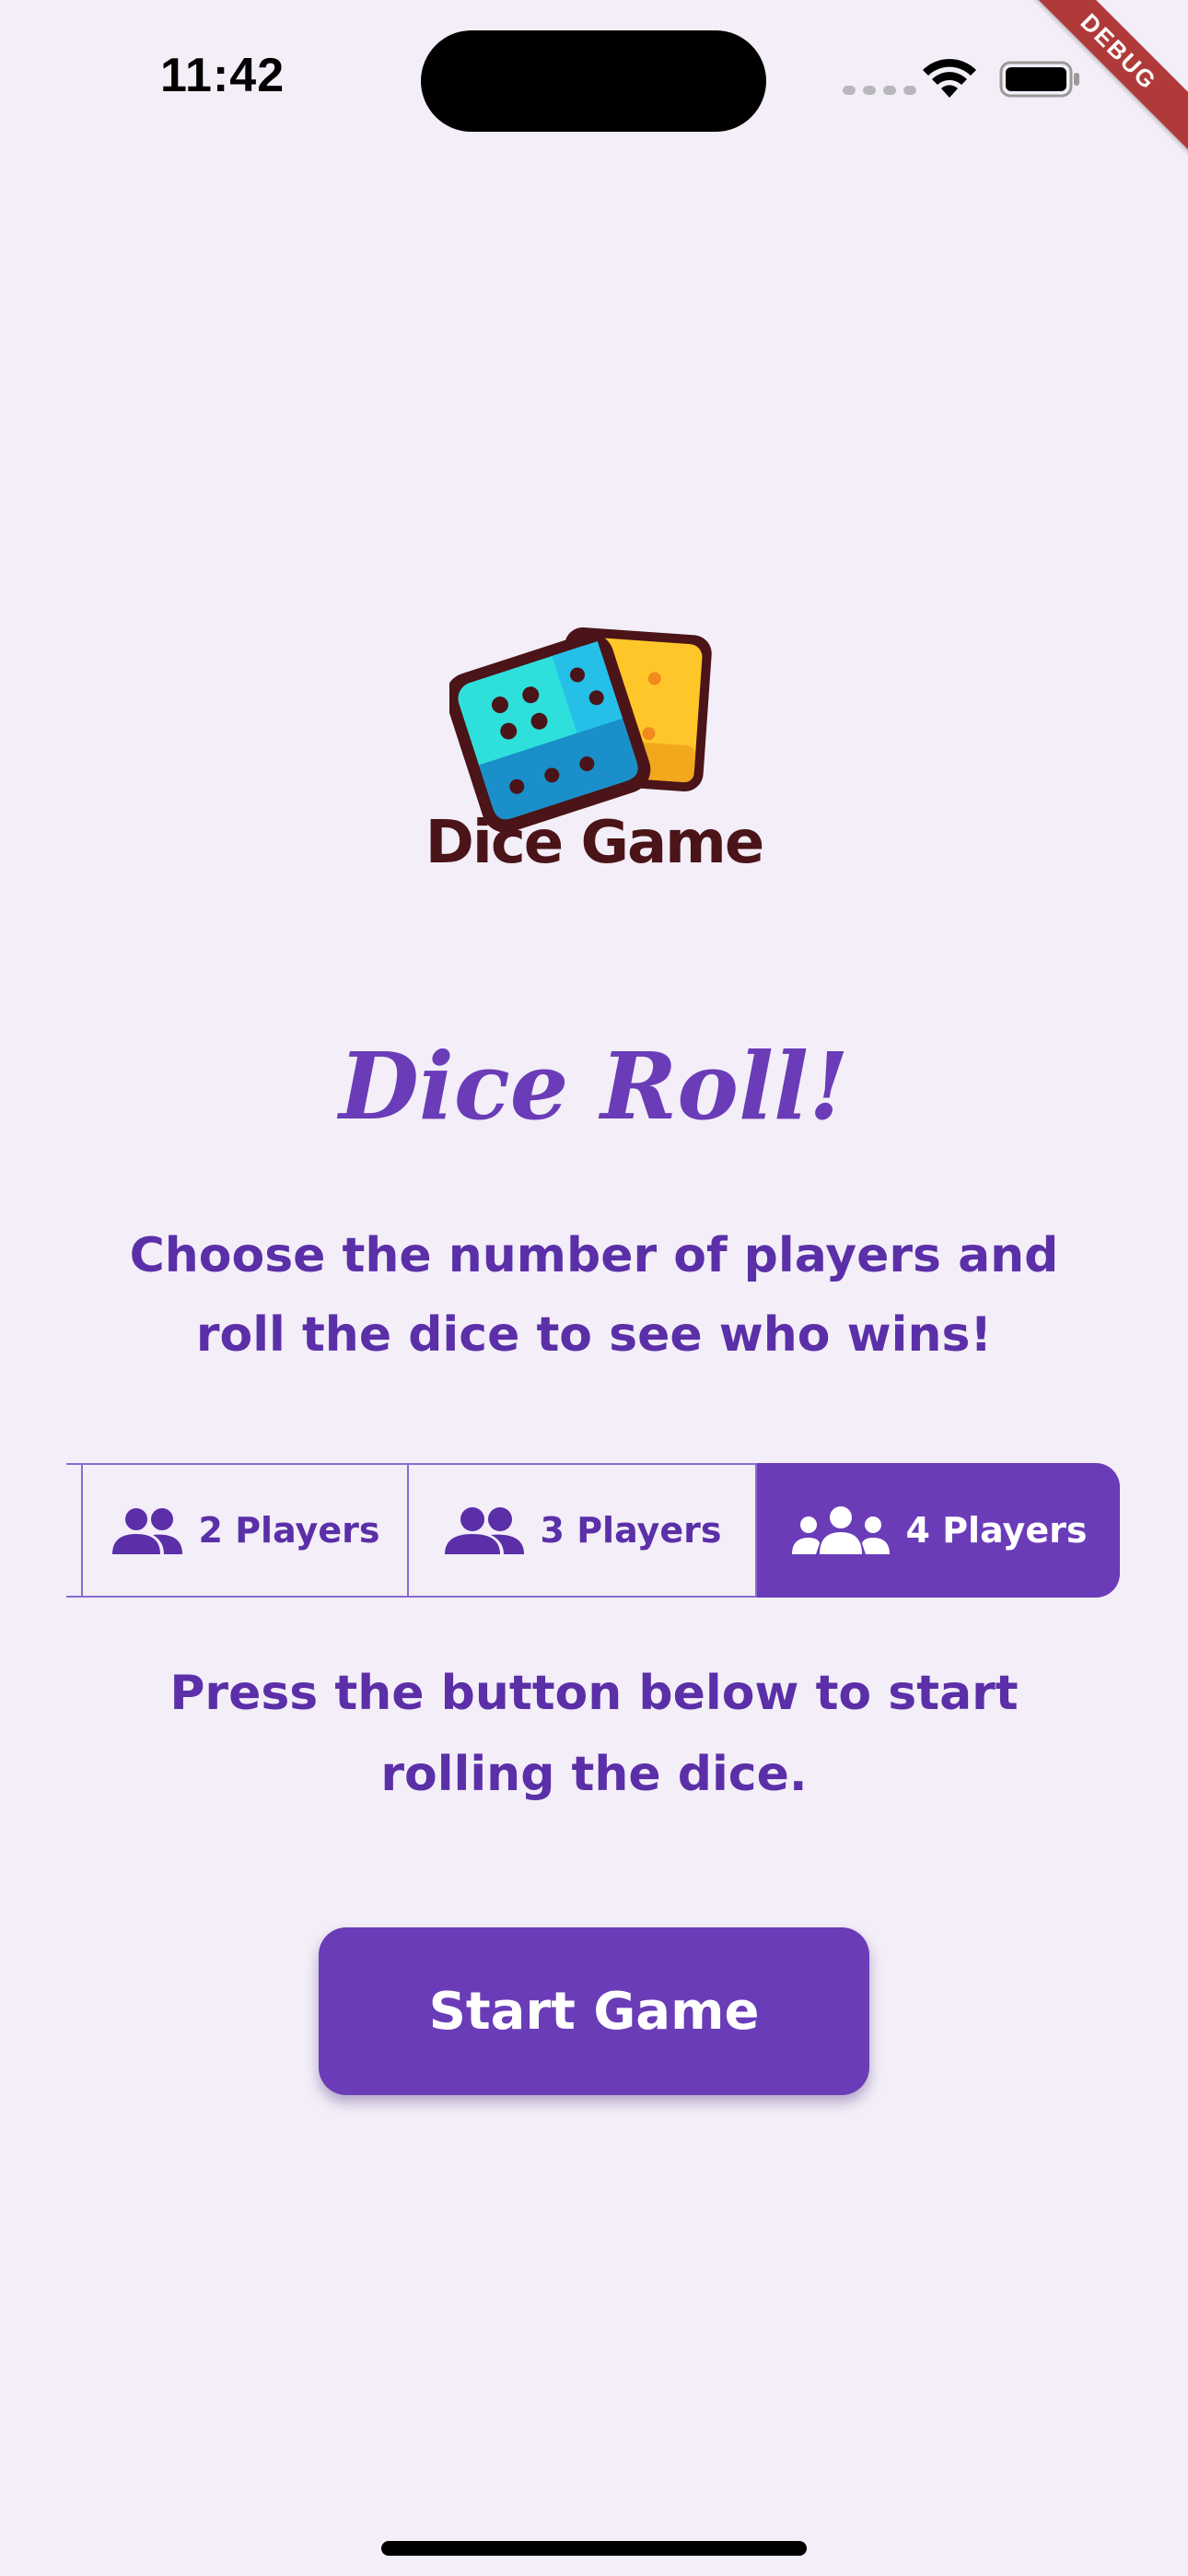 Image resolution: width=1188 pixels, height=2576 pixels. What do you see at coordinates (996, 1531) in the screenshot?
I see `segment-label: 4 Players` at bounding box center [996, 1531].